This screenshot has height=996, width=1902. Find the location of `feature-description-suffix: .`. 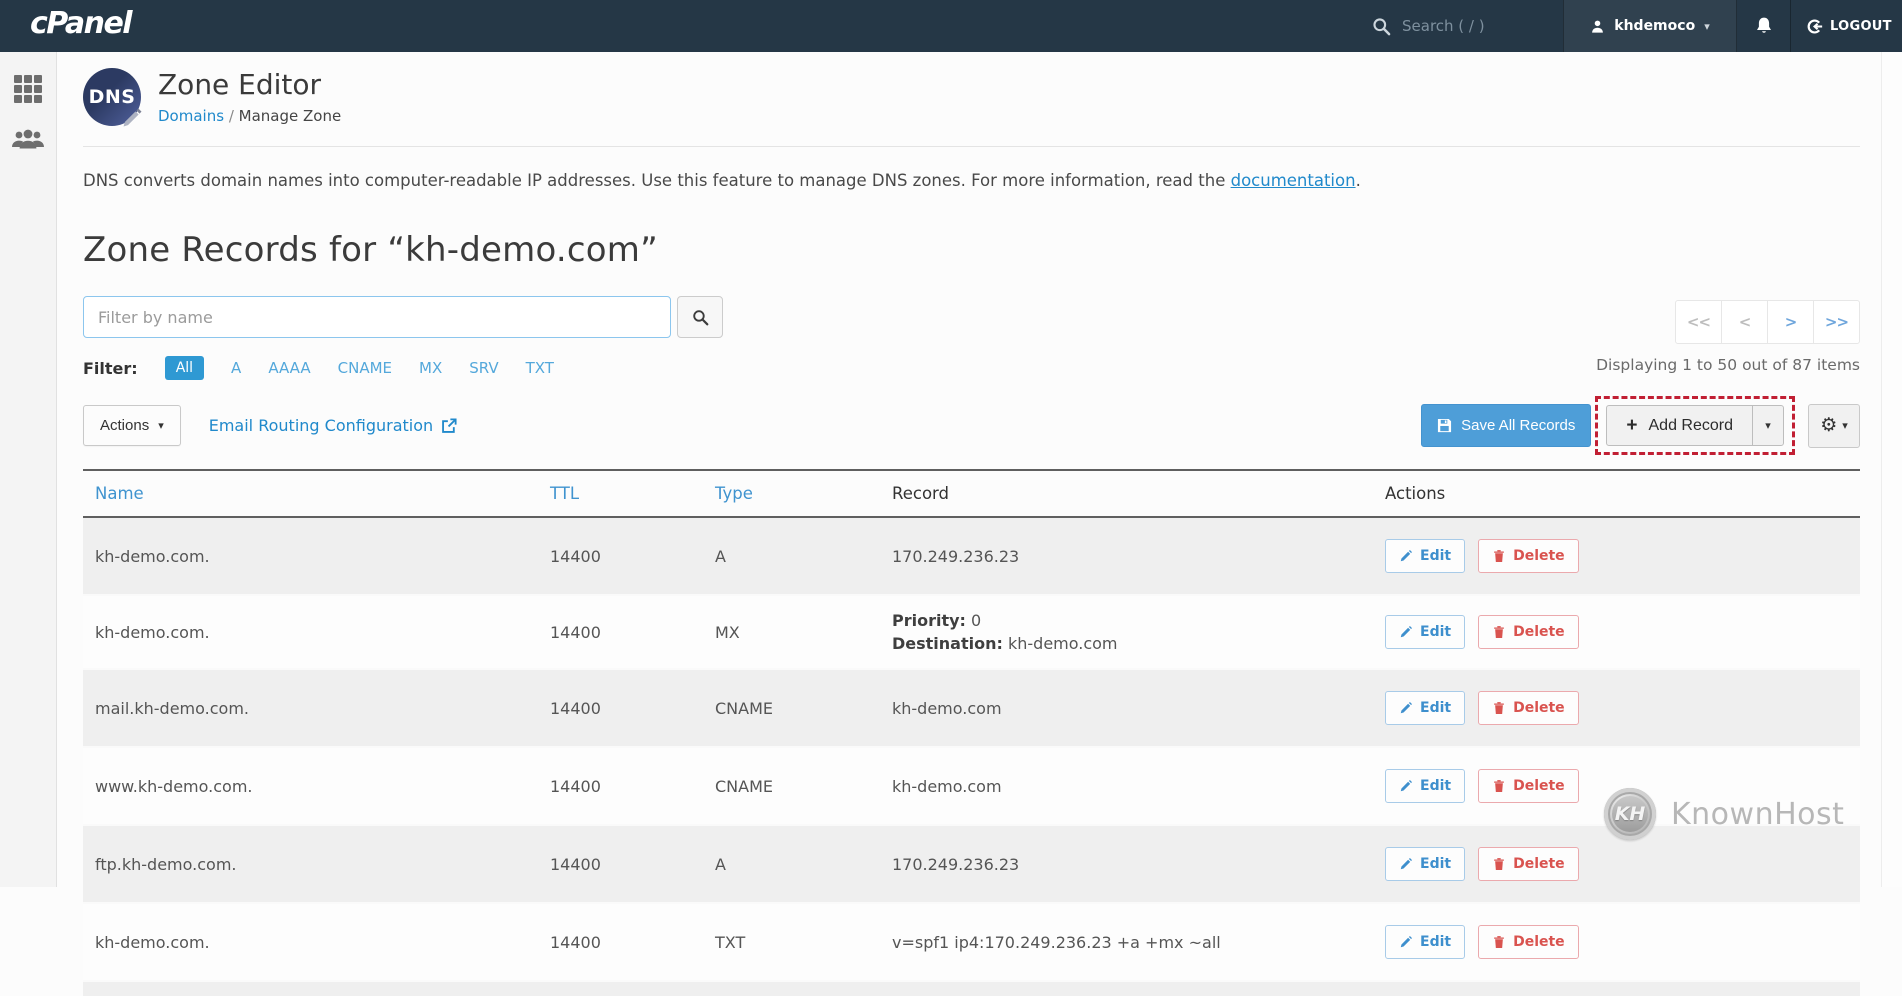

feature-description-suffix: . is located at coordinates (1358, 180).